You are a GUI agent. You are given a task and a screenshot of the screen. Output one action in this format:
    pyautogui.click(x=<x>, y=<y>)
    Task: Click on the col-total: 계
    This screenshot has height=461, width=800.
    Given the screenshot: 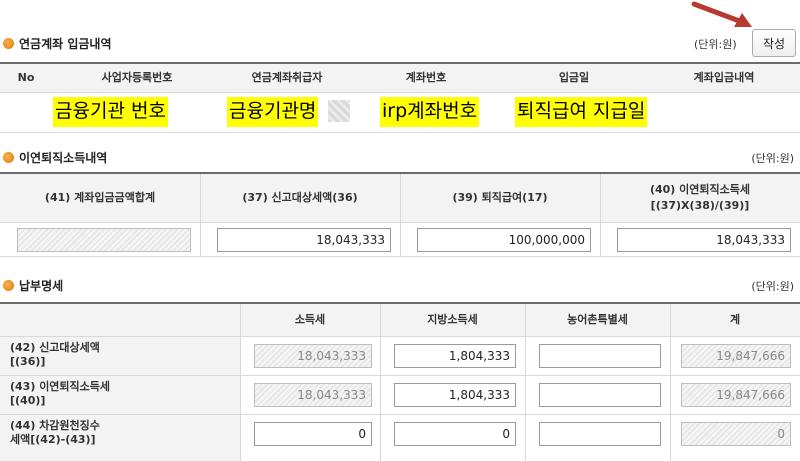 What is the action you would take?
    pyautogui.click(x=735, y=319)
    